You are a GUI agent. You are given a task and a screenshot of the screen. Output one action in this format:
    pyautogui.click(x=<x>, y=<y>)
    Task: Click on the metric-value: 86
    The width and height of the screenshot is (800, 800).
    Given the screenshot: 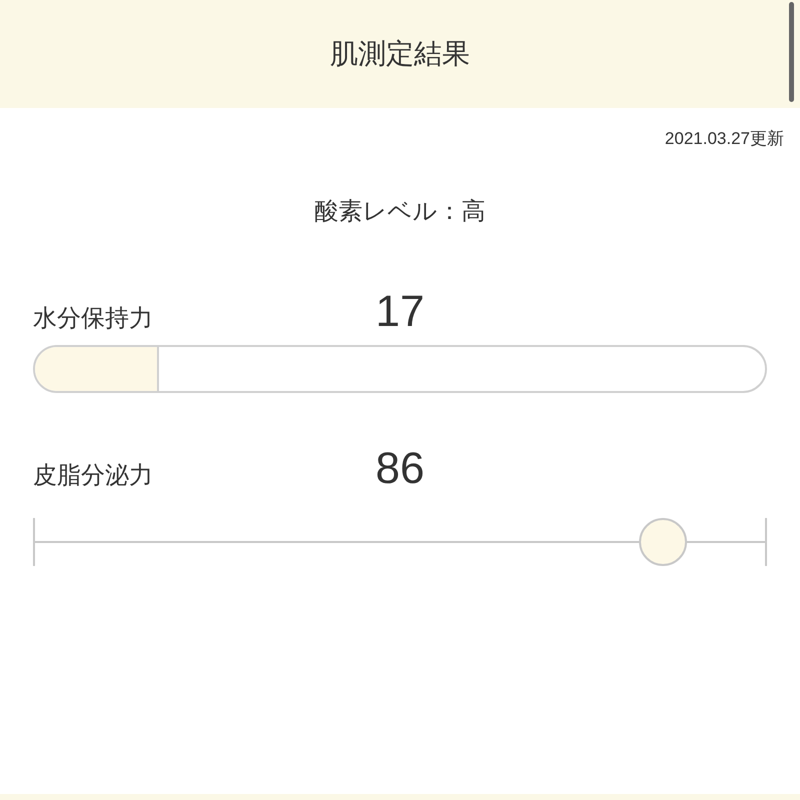 What is the action you would take?
    pyautogui.click(x=400, y=468)
    